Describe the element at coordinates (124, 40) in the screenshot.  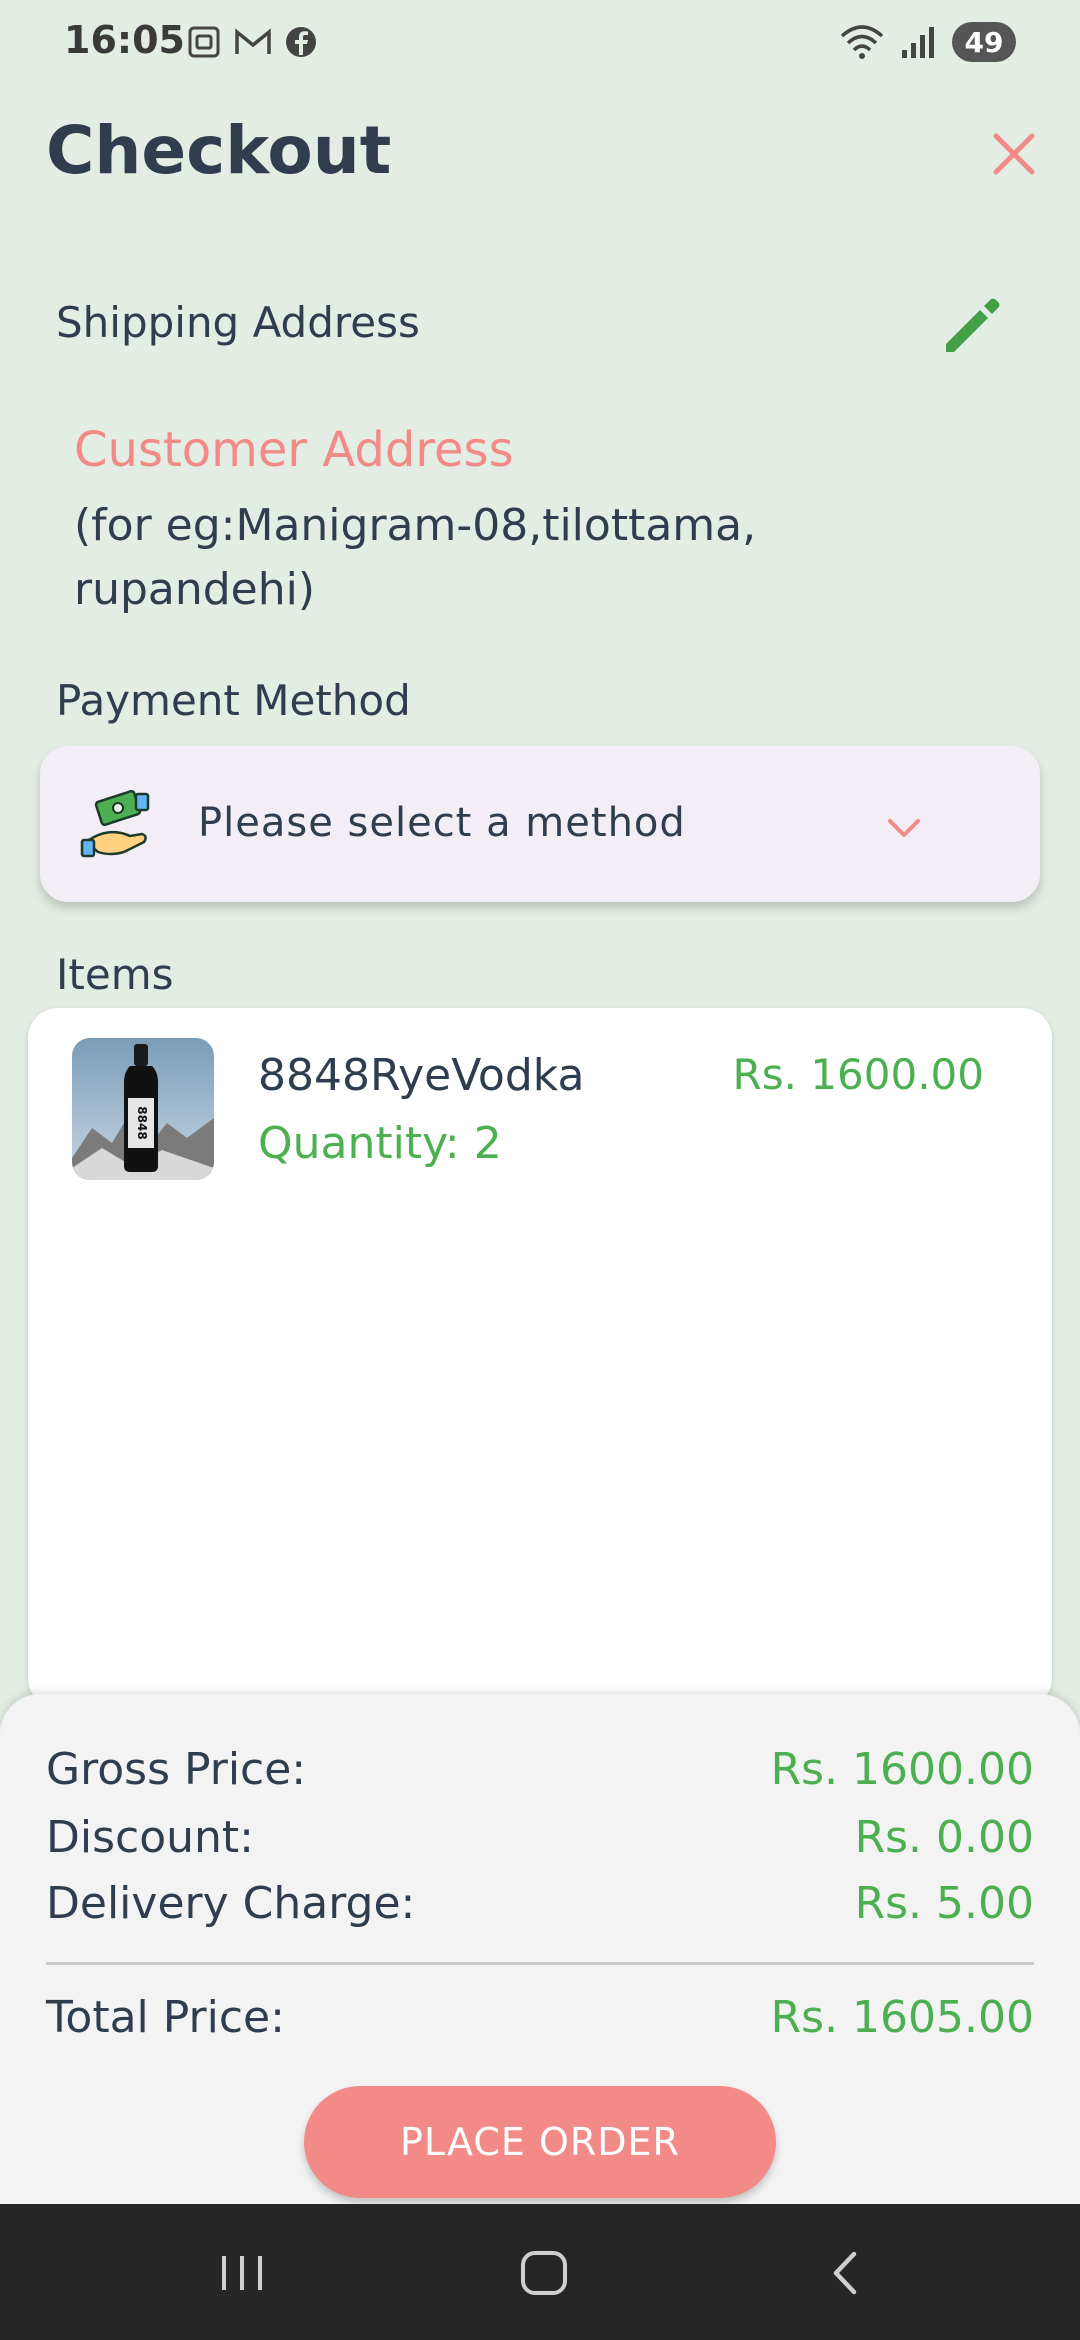
I see `status-time: 16:05` at that location.